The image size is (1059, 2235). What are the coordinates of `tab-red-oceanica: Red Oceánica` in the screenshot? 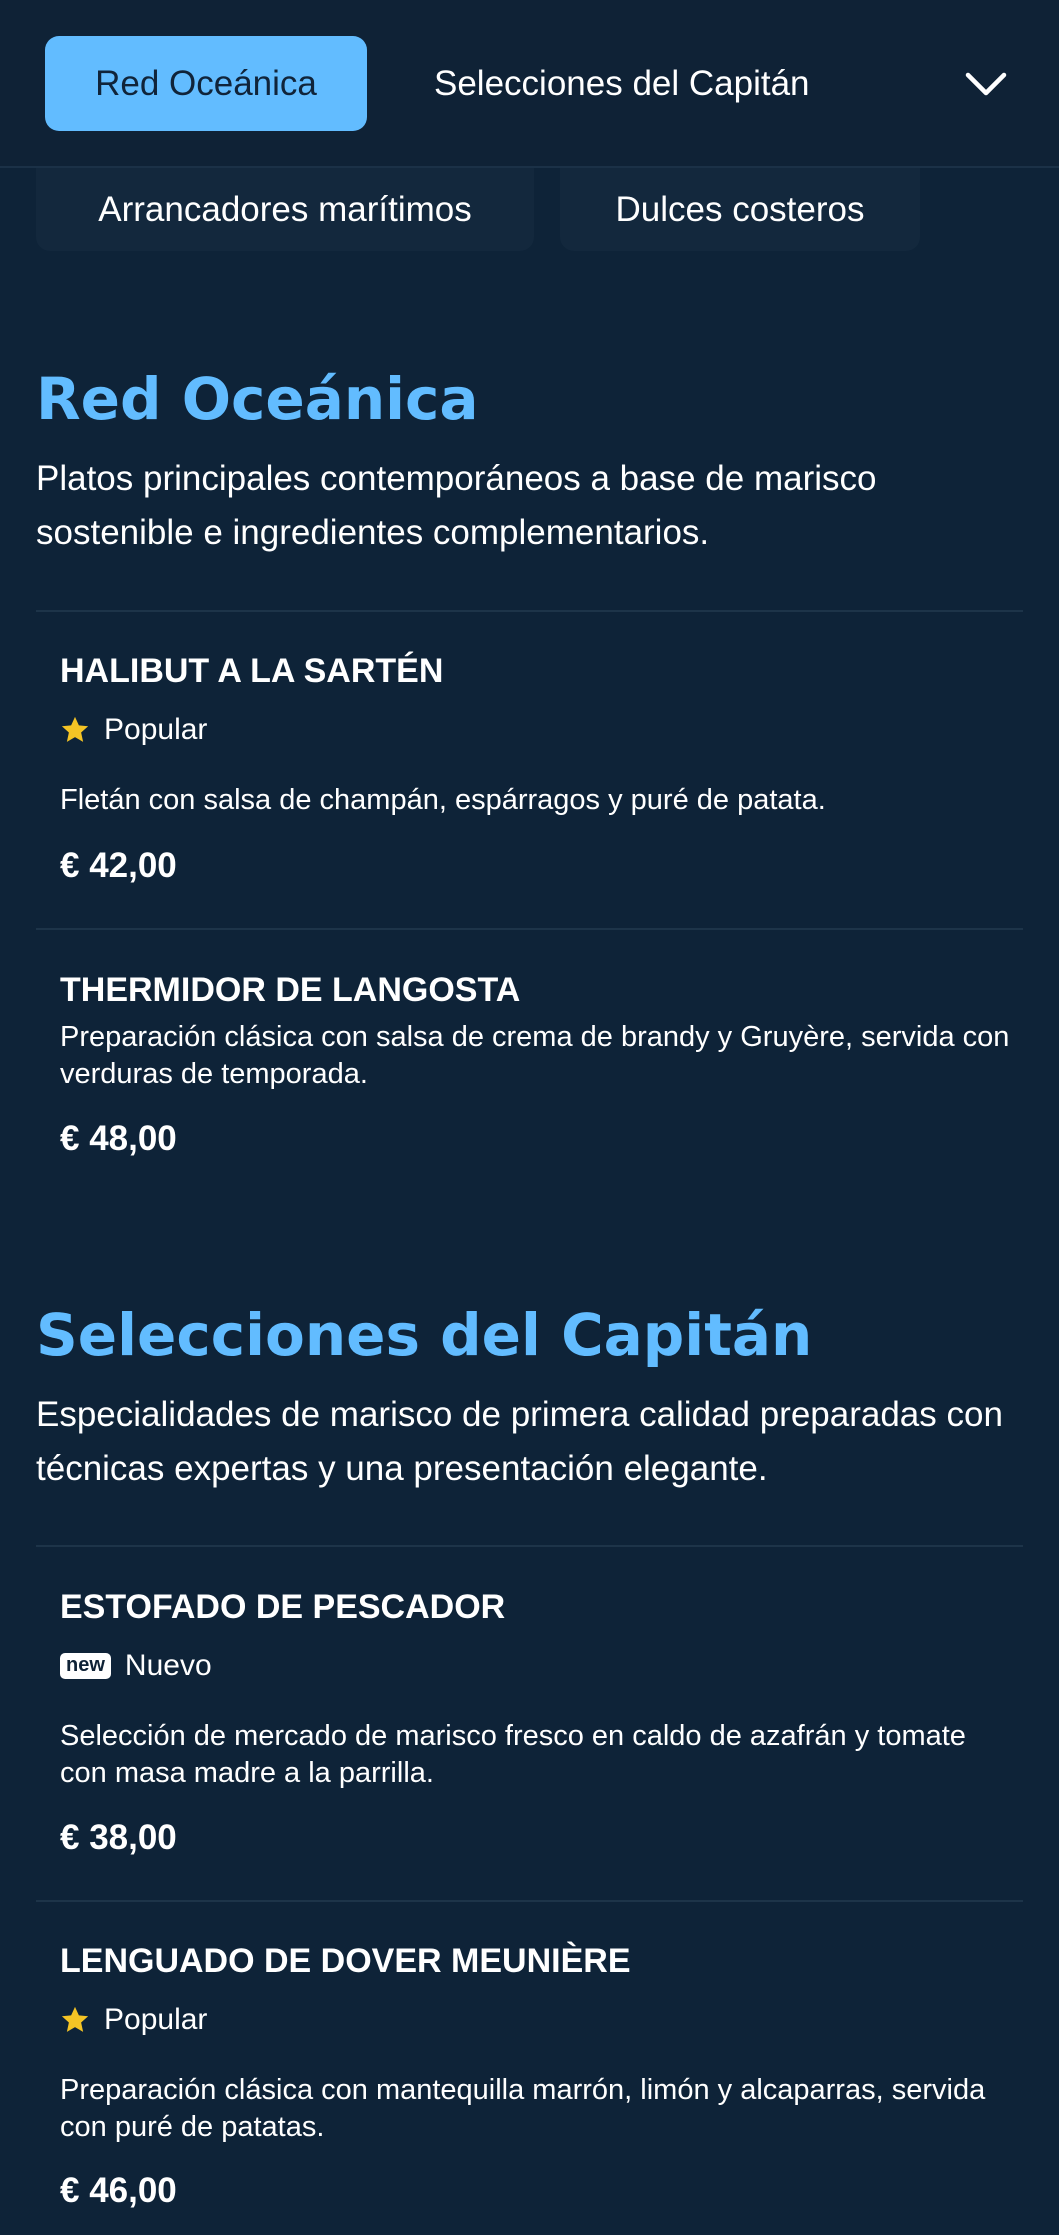 It's located at (206, 83).